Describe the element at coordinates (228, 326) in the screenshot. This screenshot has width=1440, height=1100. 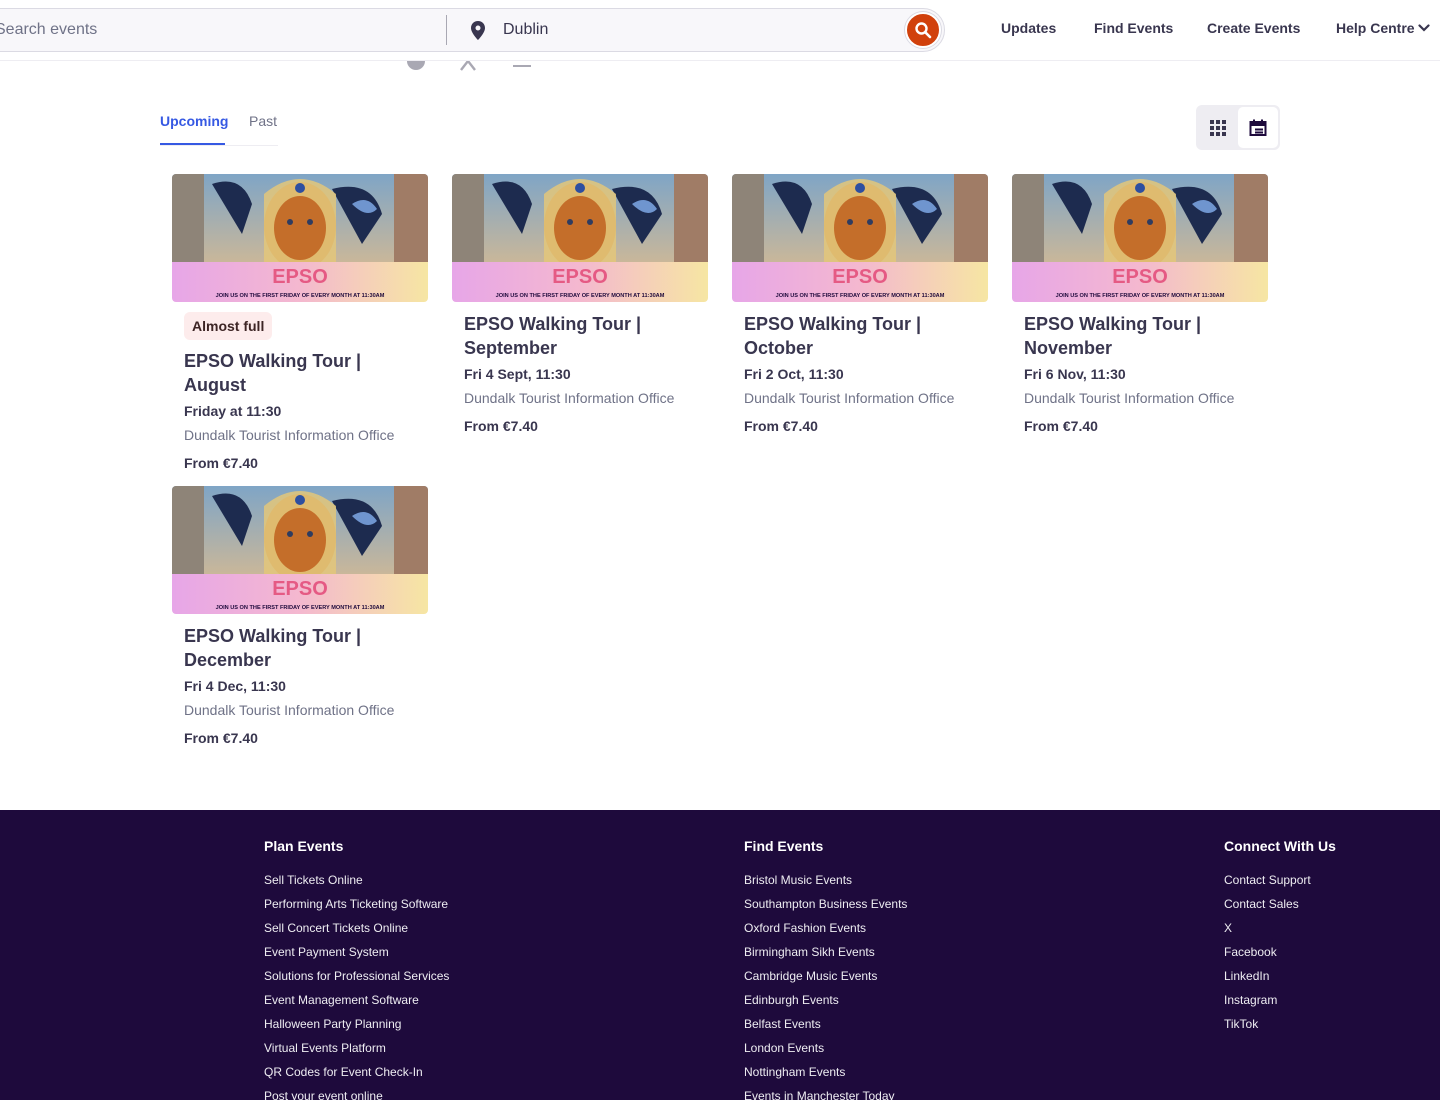
I see `status-badge: Almost full` at that location.